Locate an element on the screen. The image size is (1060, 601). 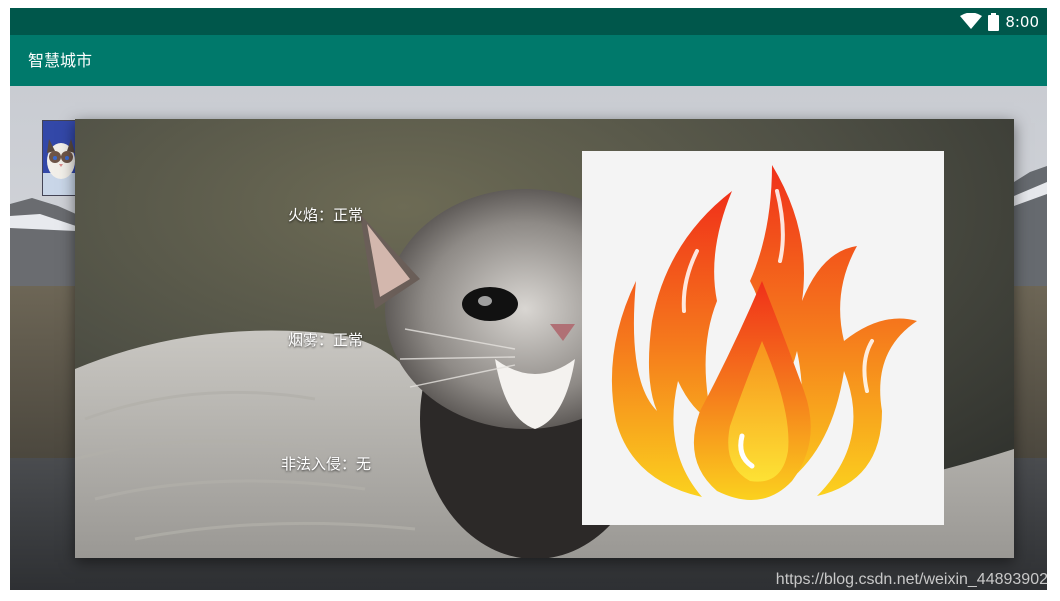
intrusion-status-label: 非法入侵：无 is located at coordinates (326, 464).